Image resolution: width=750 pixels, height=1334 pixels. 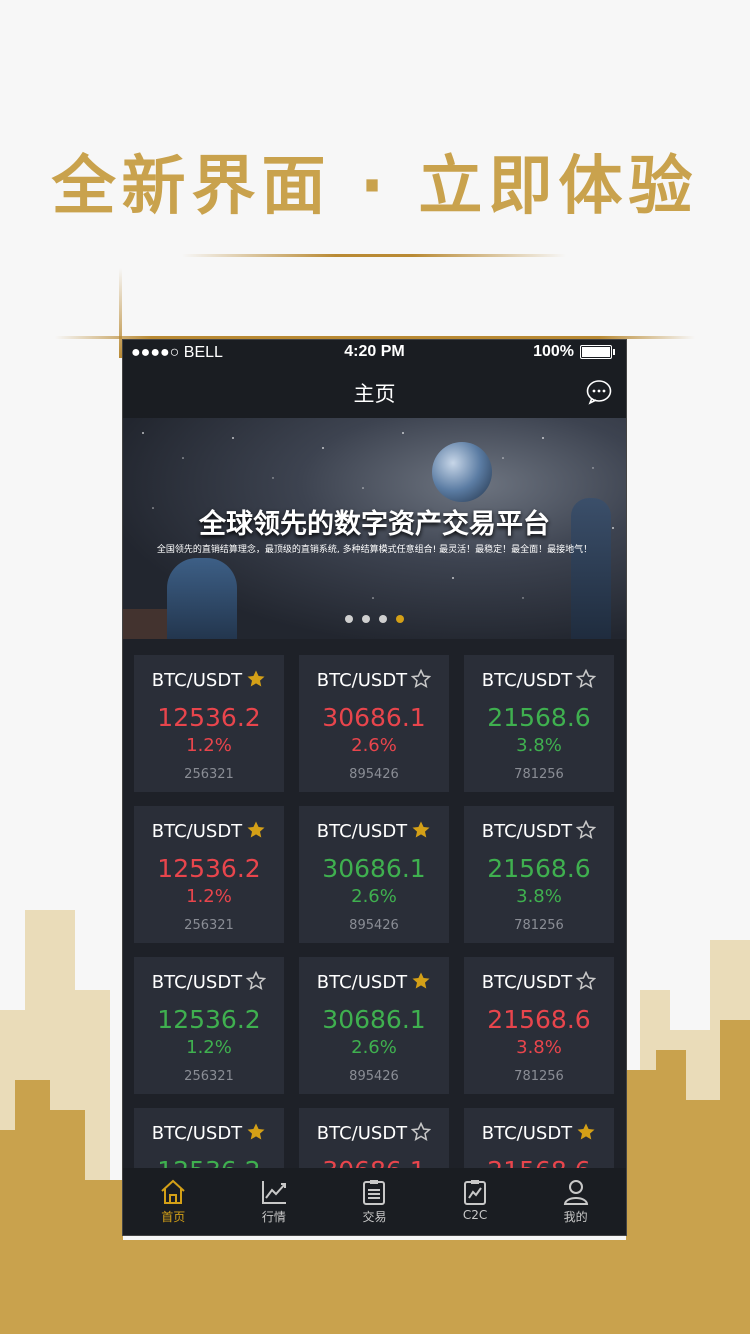 I want to click on chat-bubble-icon, so click(x=599, y=392).